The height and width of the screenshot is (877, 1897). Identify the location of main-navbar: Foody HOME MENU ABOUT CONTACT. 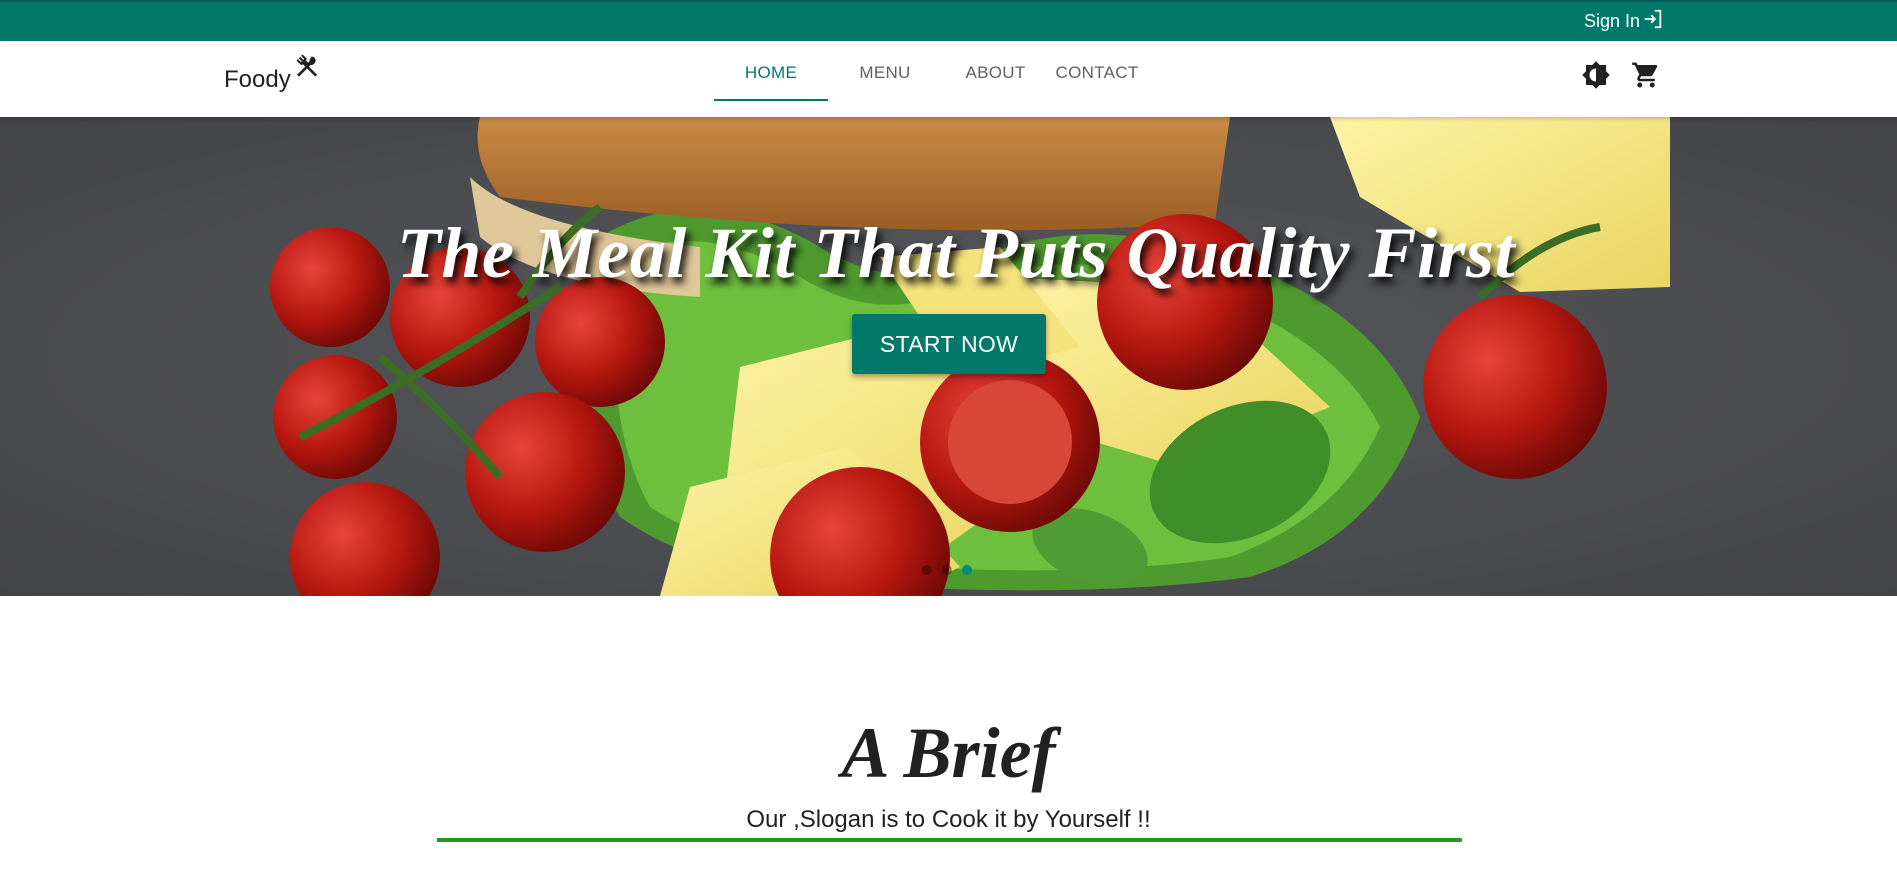
(948, 79).